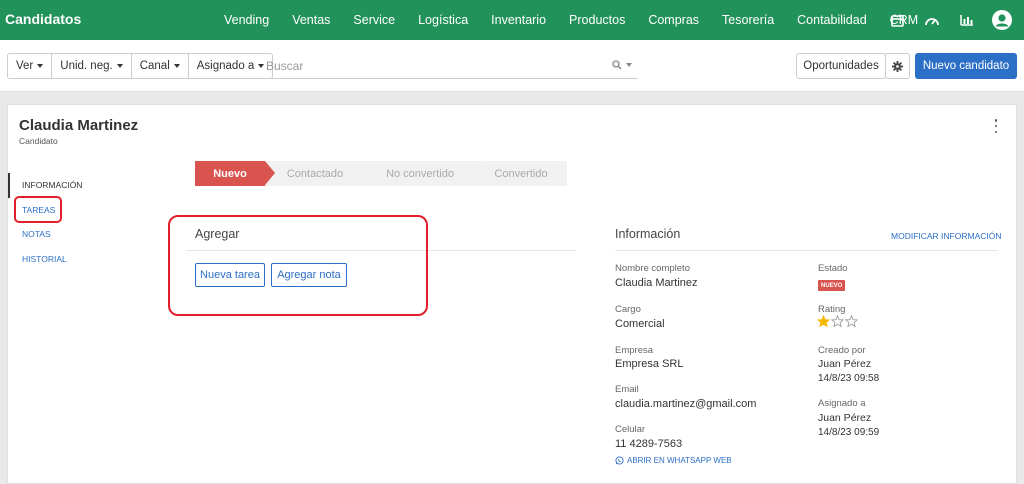 Image resolution: width=1024 pixels, height=484 pixels. What do you see at coordinates (425, 173) in the screenshot?
I see `stage-no-convertido: No convertido` at bounding box center [425, 173].